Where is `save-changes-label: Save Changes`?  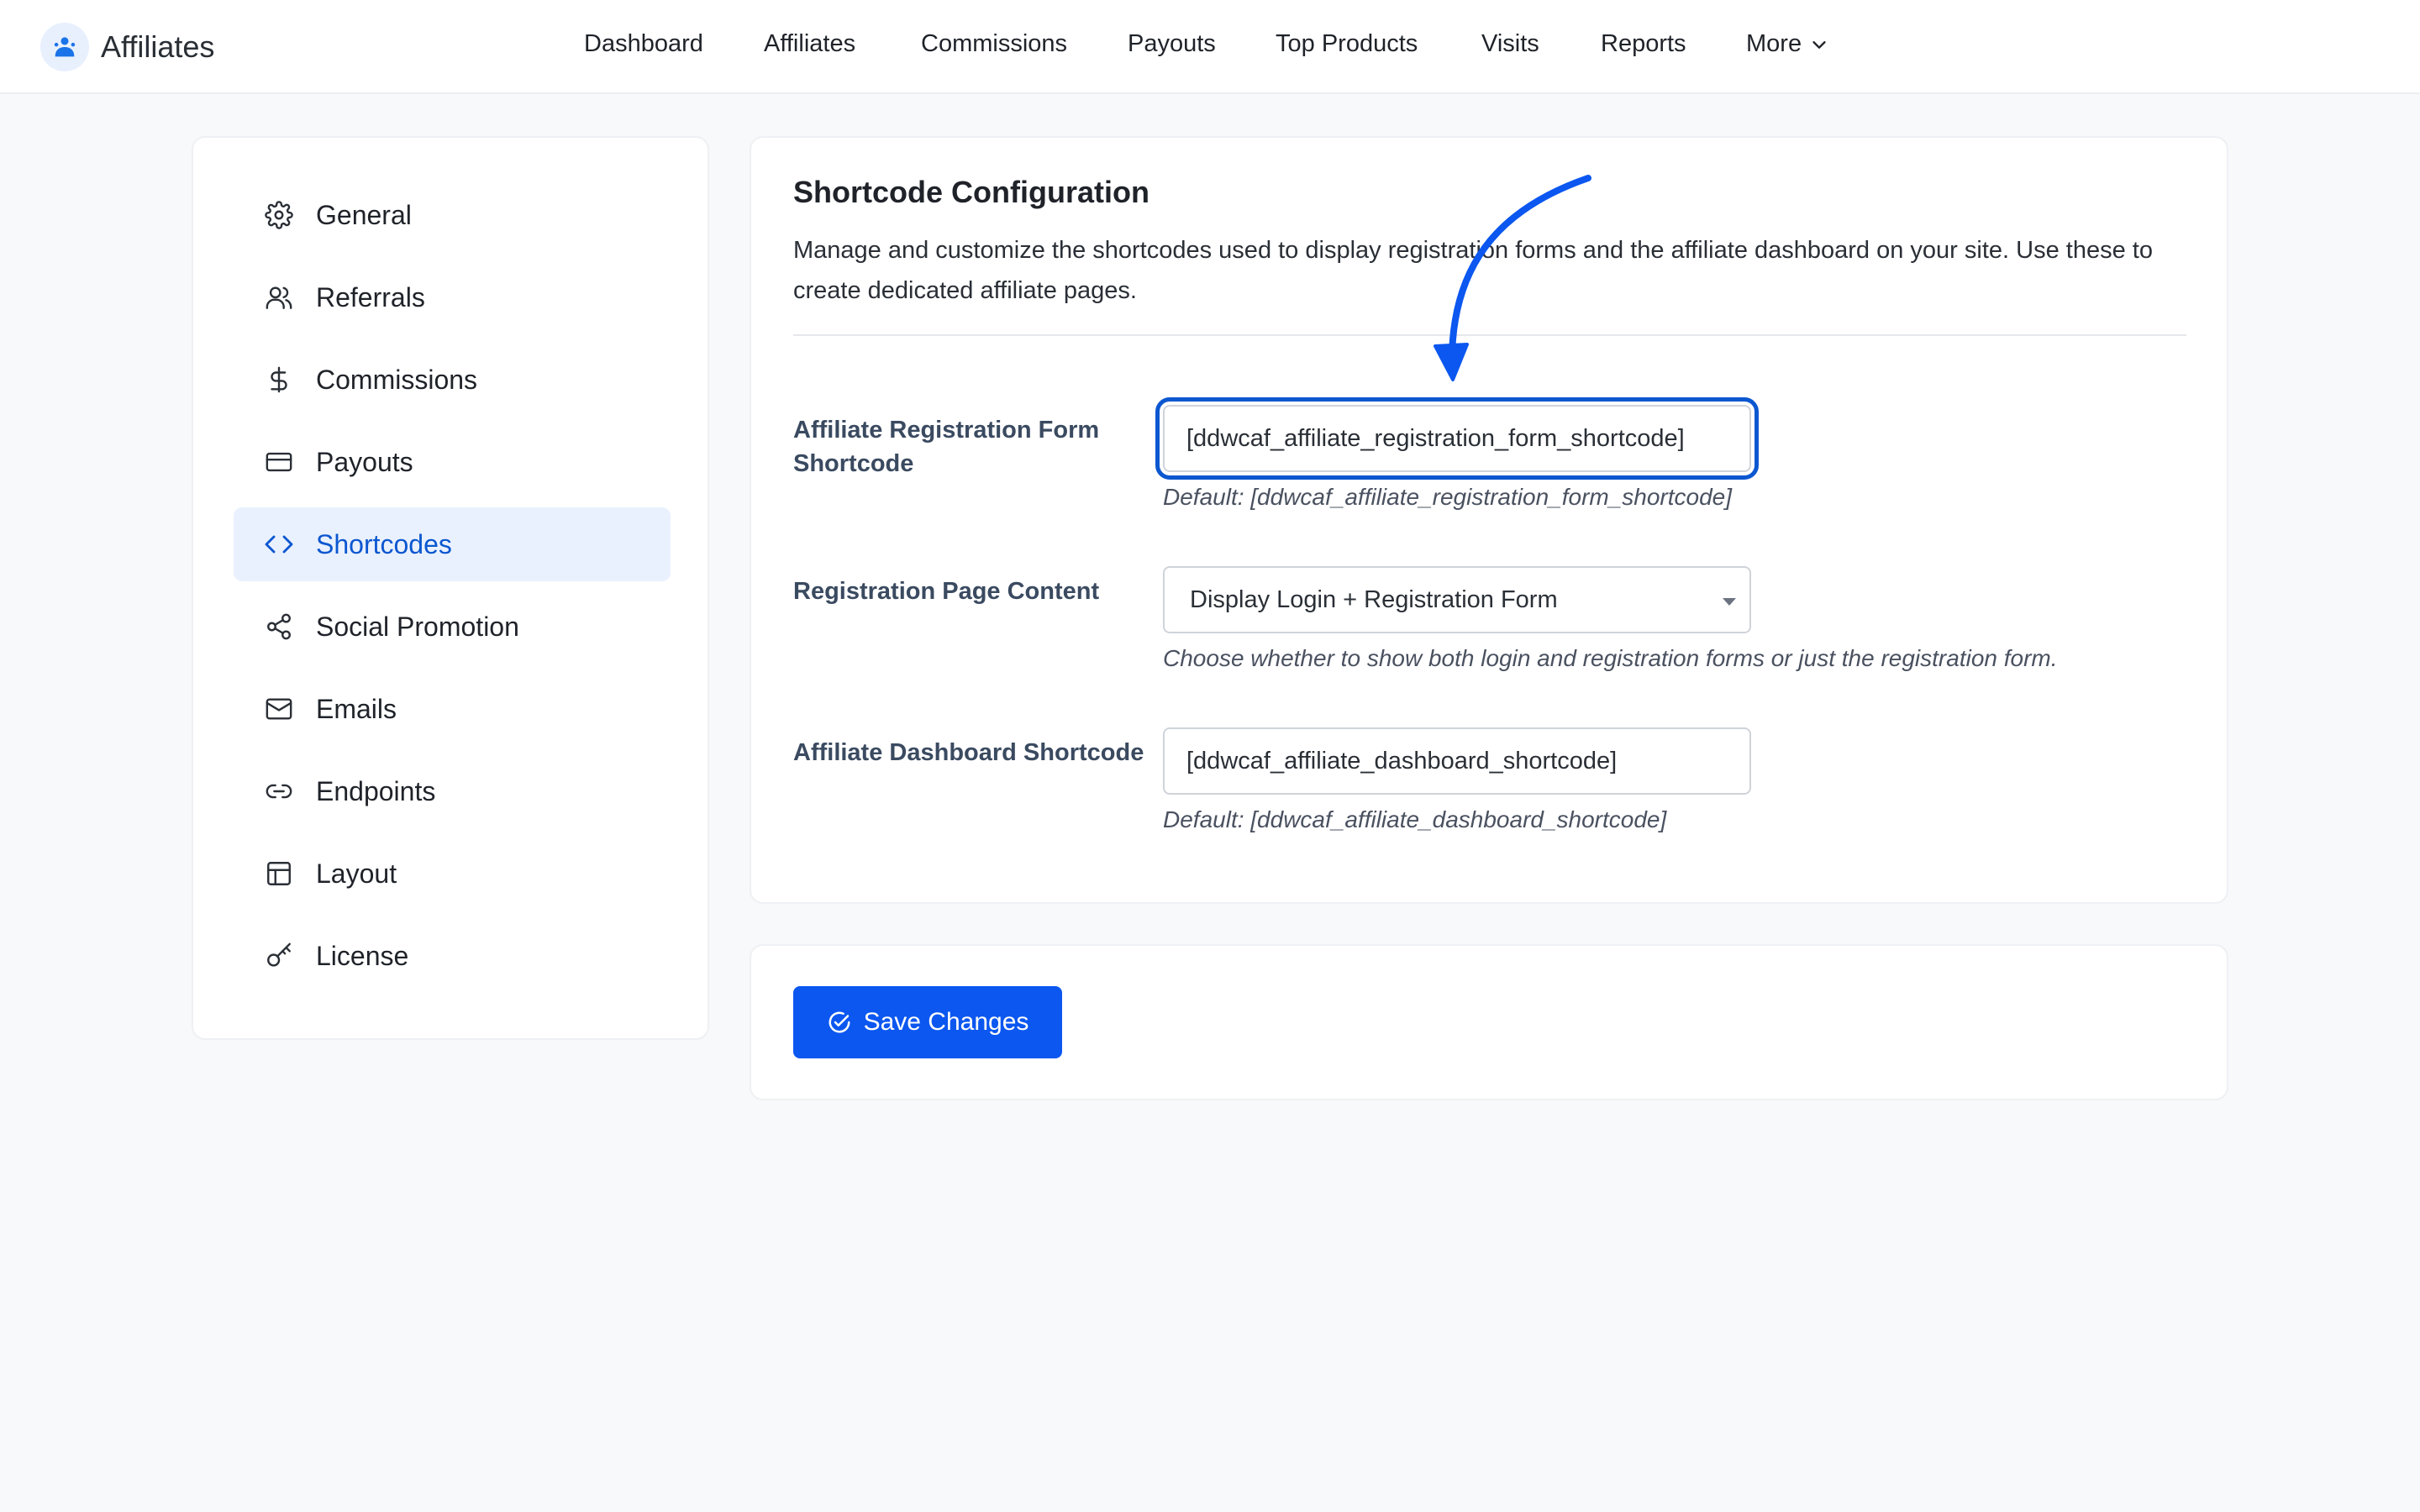 save-changes-label: Save Changes is located at coordinates (946, 1022).